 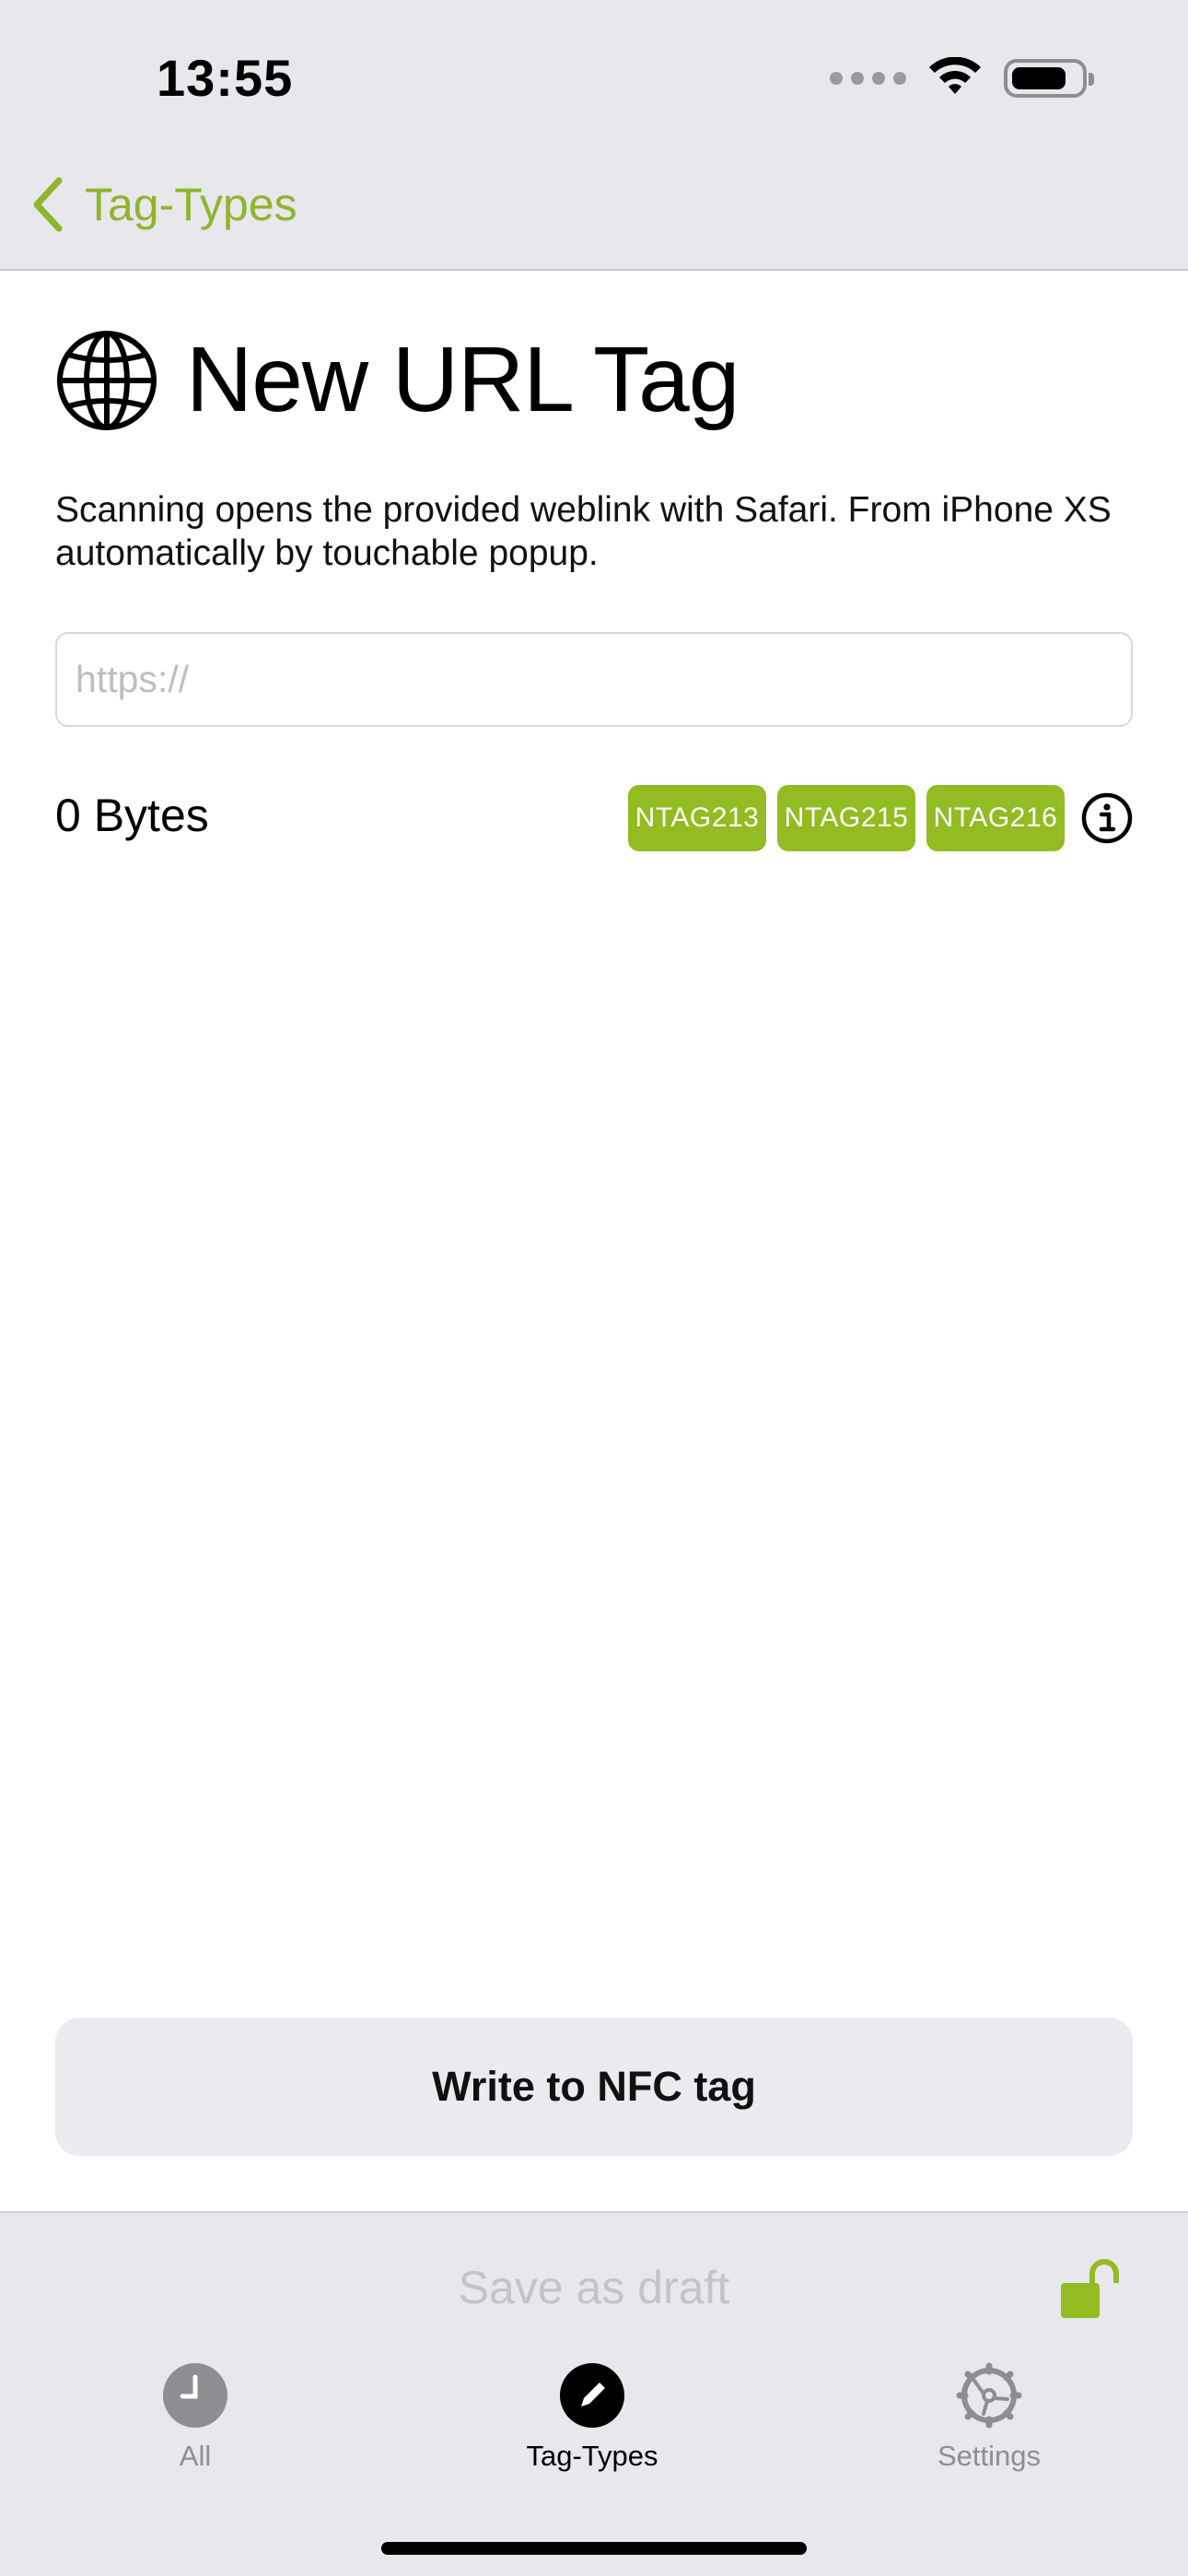 I want to click on tag-badge-ntag213: NTAG213, so click(x=697, y=818).